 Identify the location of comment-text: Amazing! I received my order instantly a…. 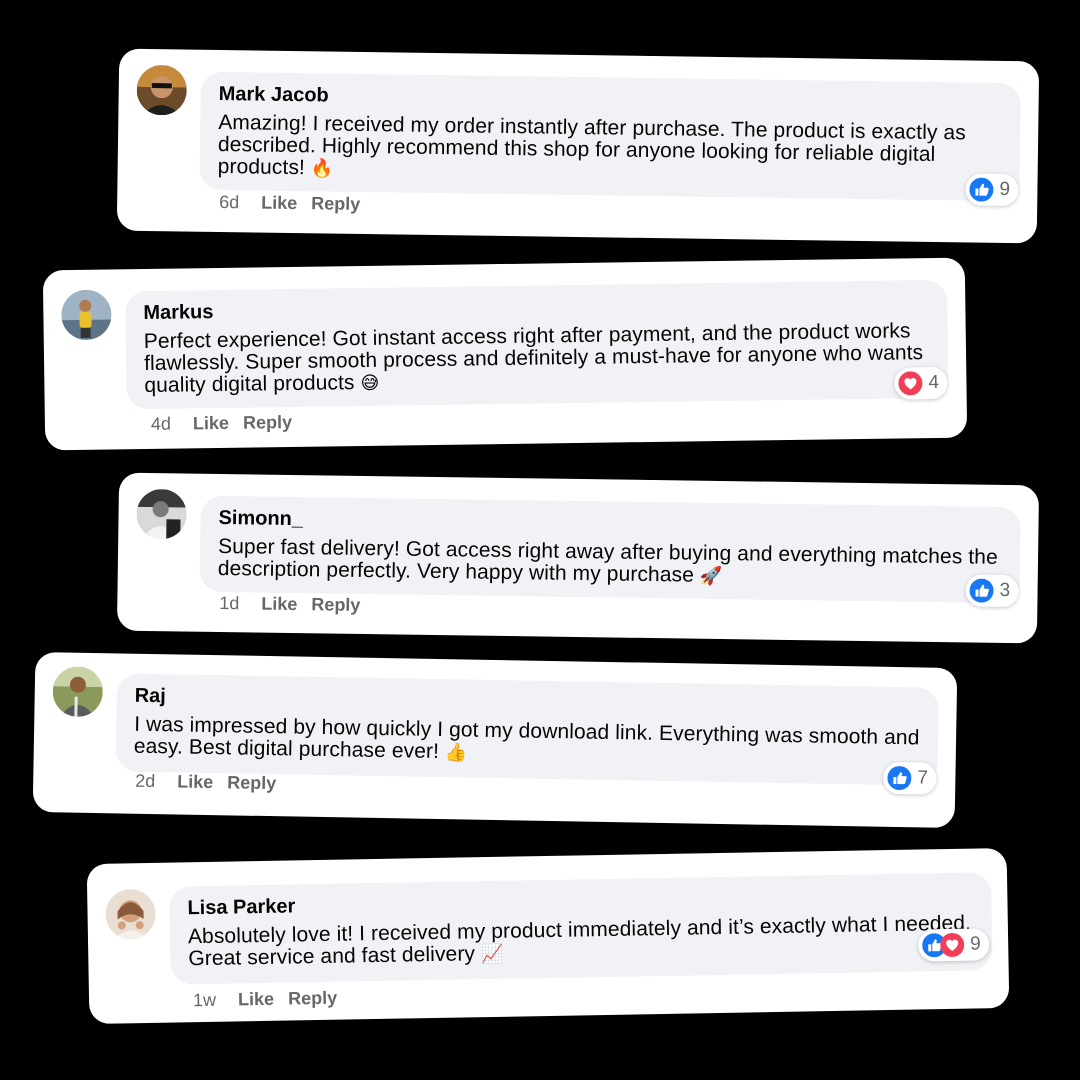
(610, 150).